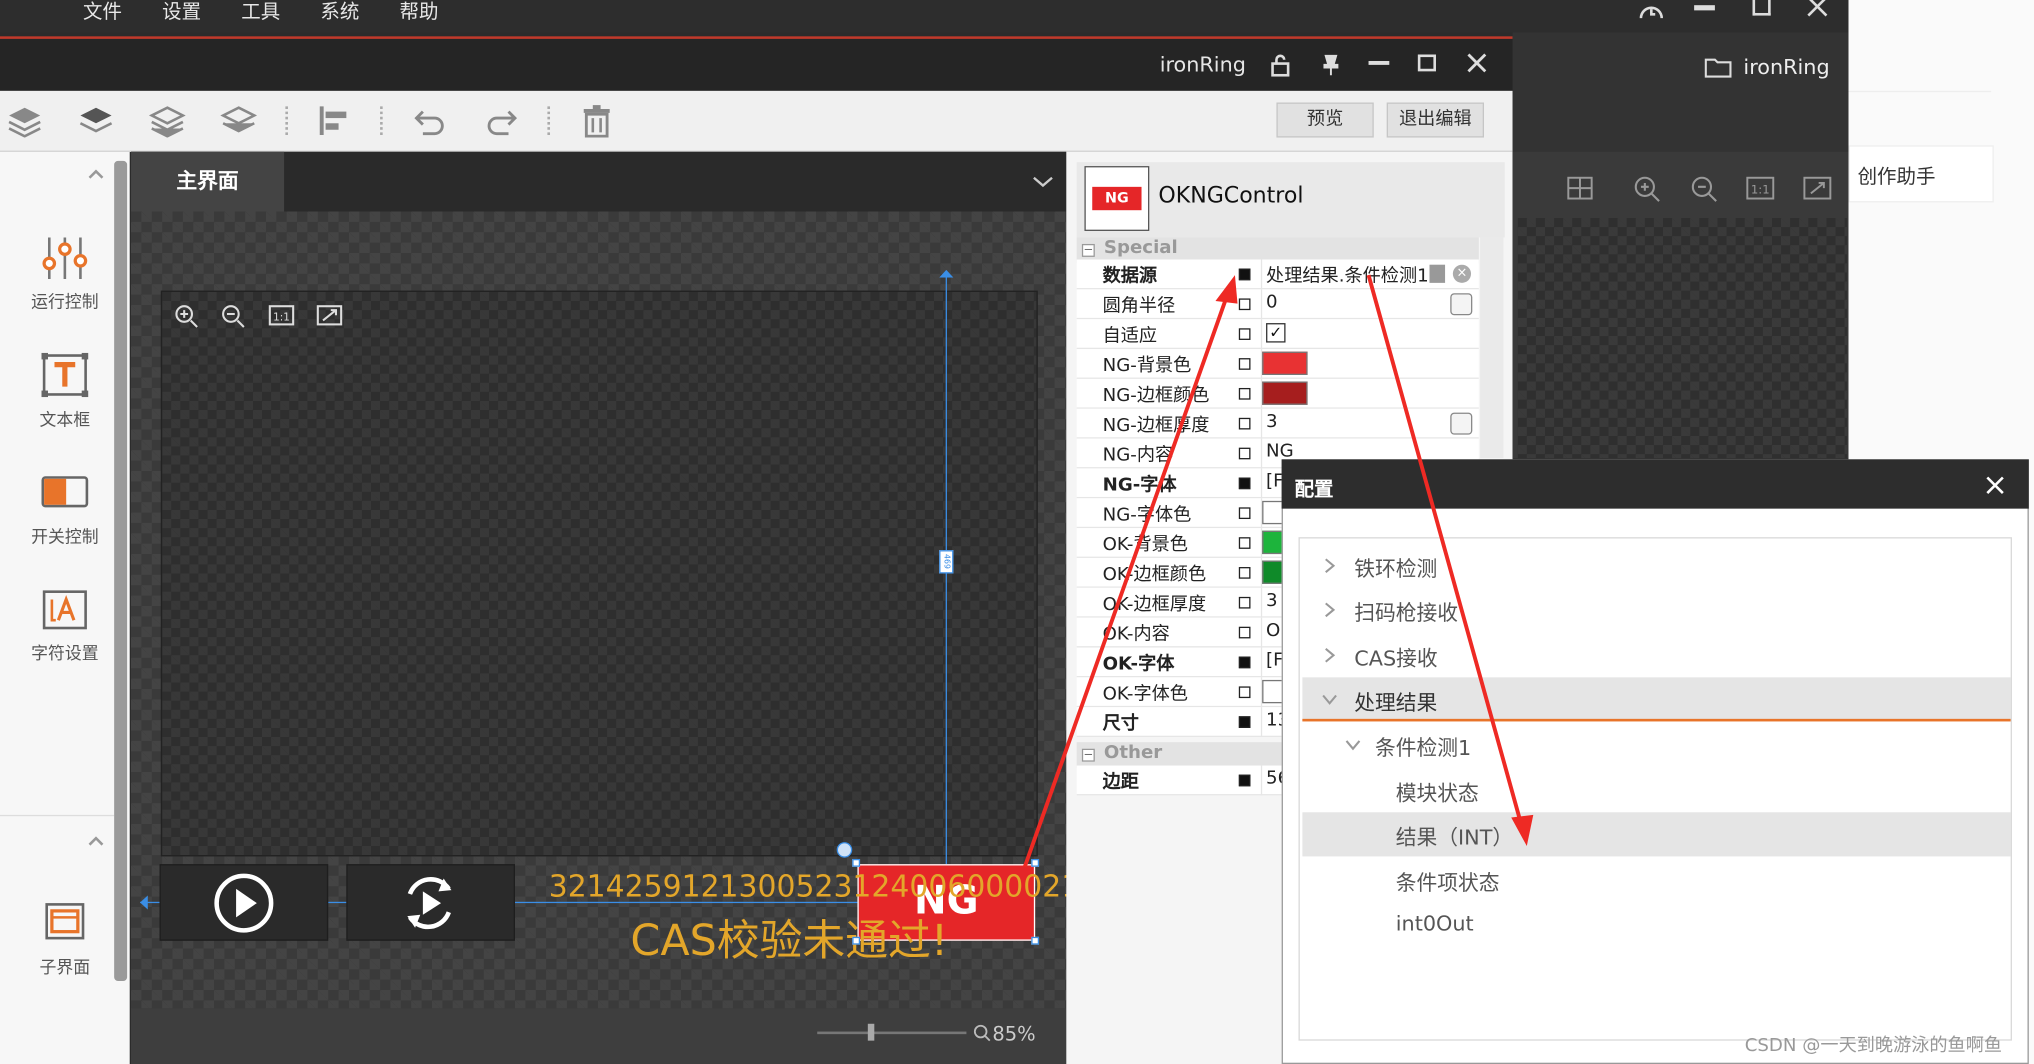 This screenshot has width=2034, height=1064. What do you see at coordinates (1873, 1046) in the screenshot?
I see `watermark: CSDN @一天到晚游泳的鱼啊鱼` at bounding box center [1873, 1046].